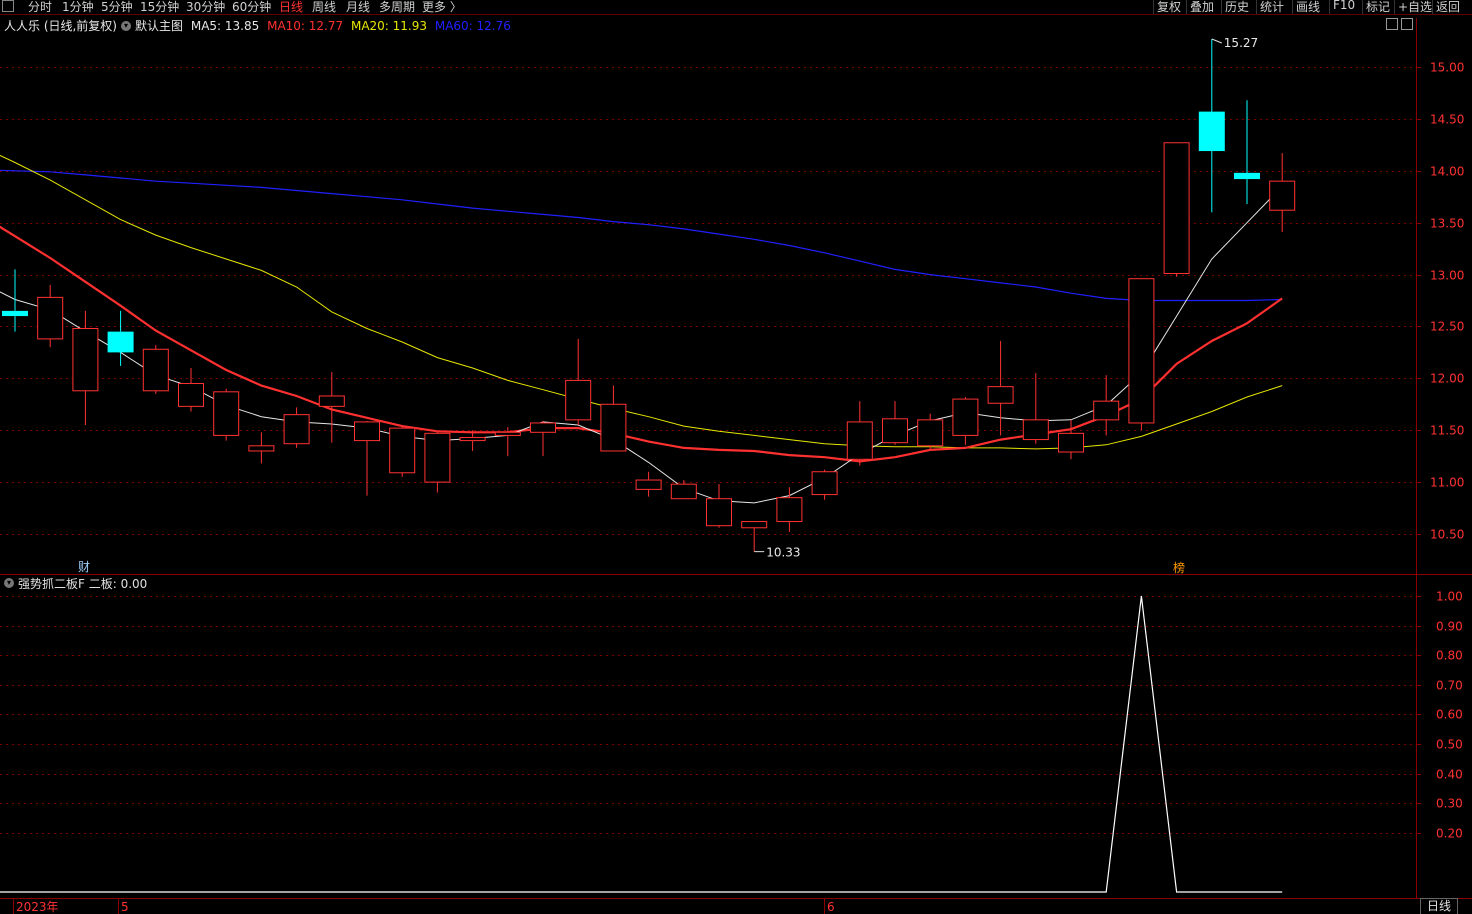  What do you see at coordinates (1392, 24) in the screenshot?
I see `restore-icon` at bounding box center [1392, 24].